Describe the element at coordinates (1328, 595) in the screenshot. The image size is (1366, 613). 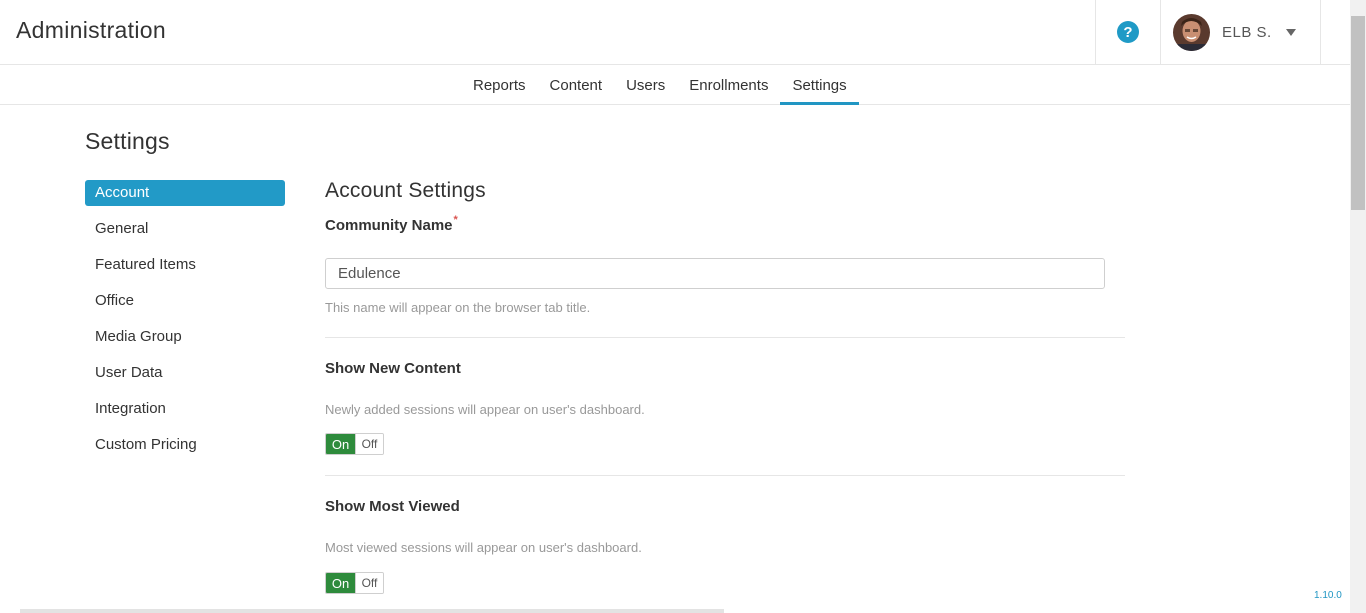
I see `version-label: 1.10.0` at that location.